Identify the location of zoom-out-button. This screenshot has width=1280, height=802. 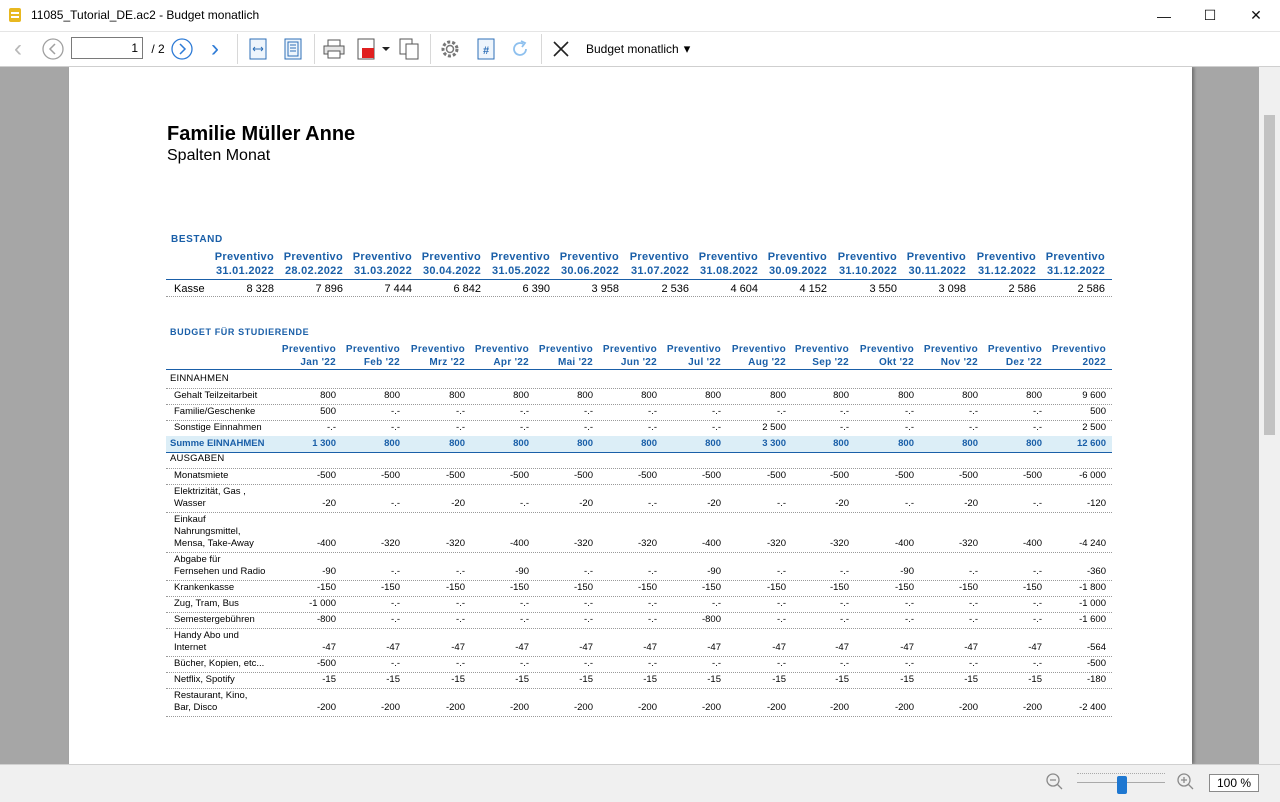
(1055, 783).